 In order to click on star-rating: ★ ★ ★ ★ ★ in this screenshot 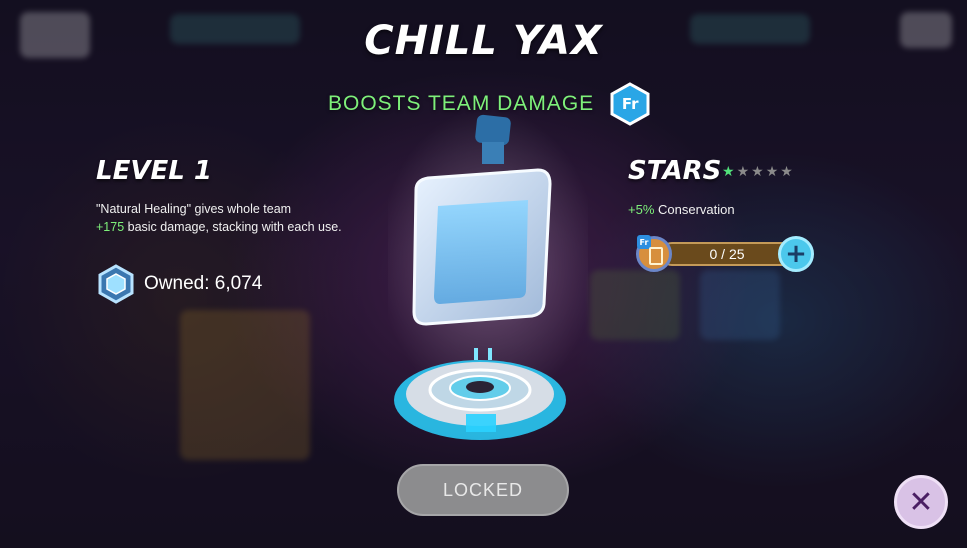, I will do `click(757, 172)`.